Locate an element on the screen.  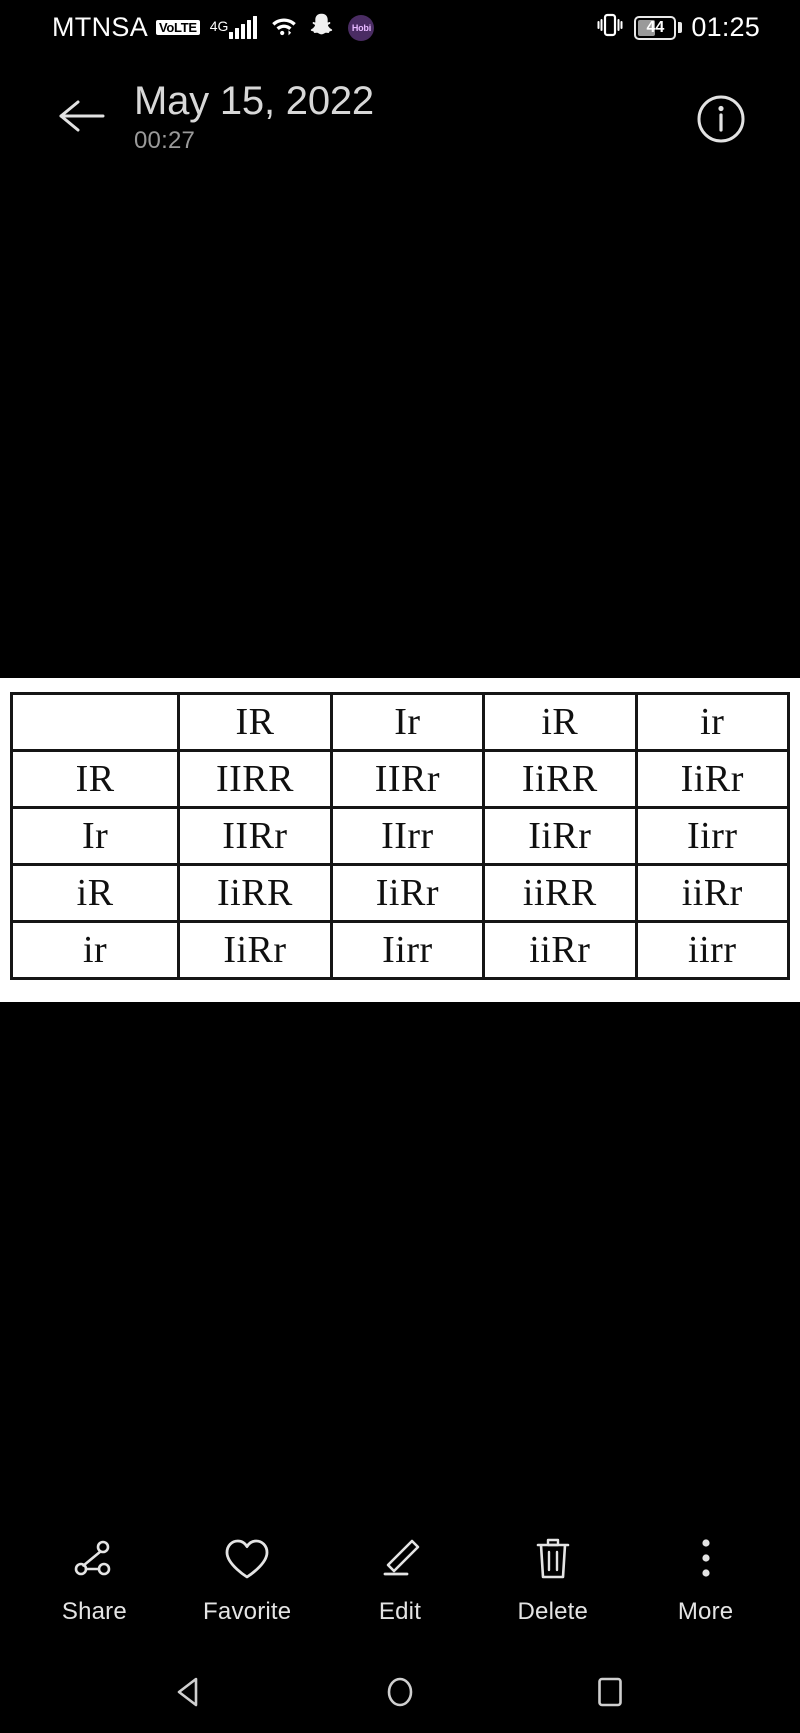
share-label: Share is located at coordinates (94, 1611).